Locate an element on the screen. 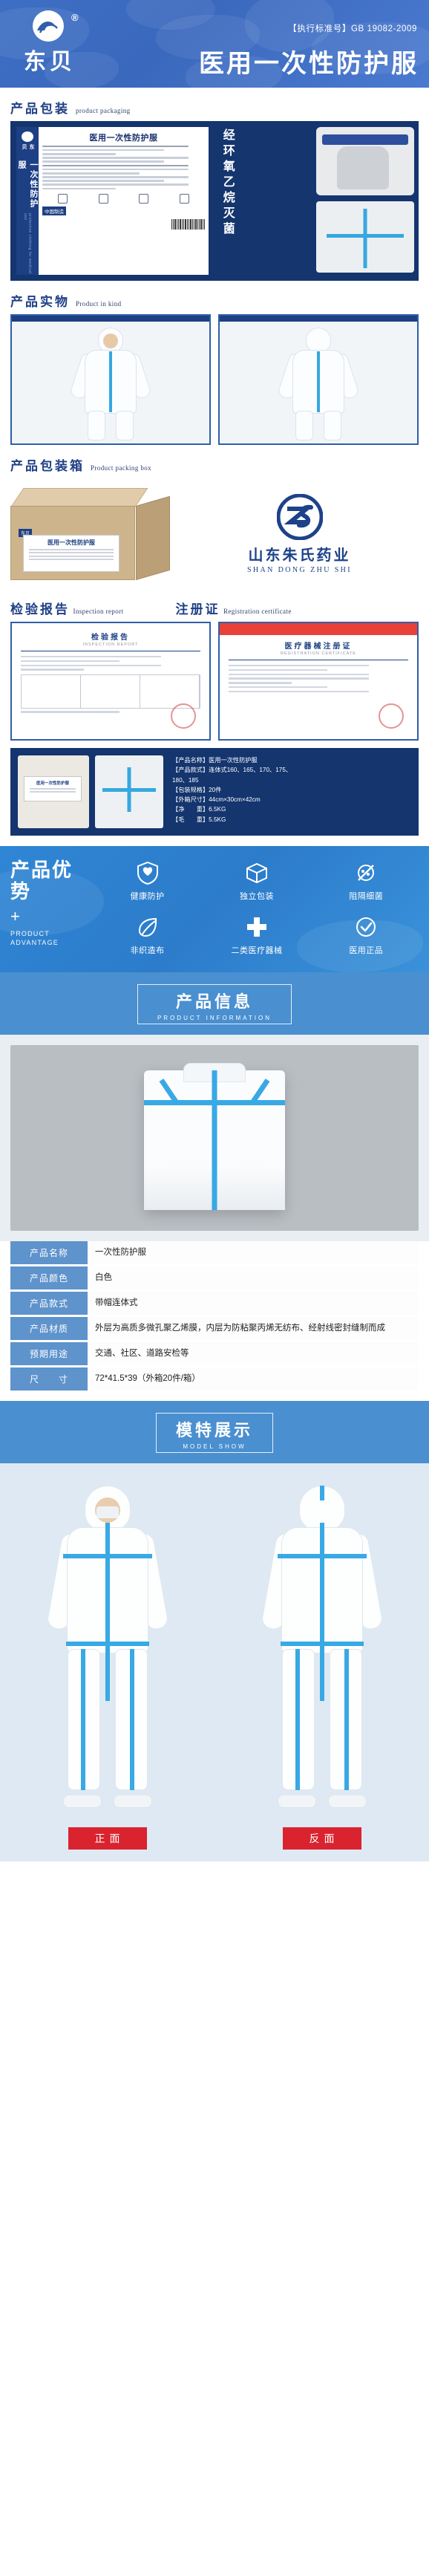  carton-thumbnail: 医用一次性防护服 is located at coordinates (53, 792).